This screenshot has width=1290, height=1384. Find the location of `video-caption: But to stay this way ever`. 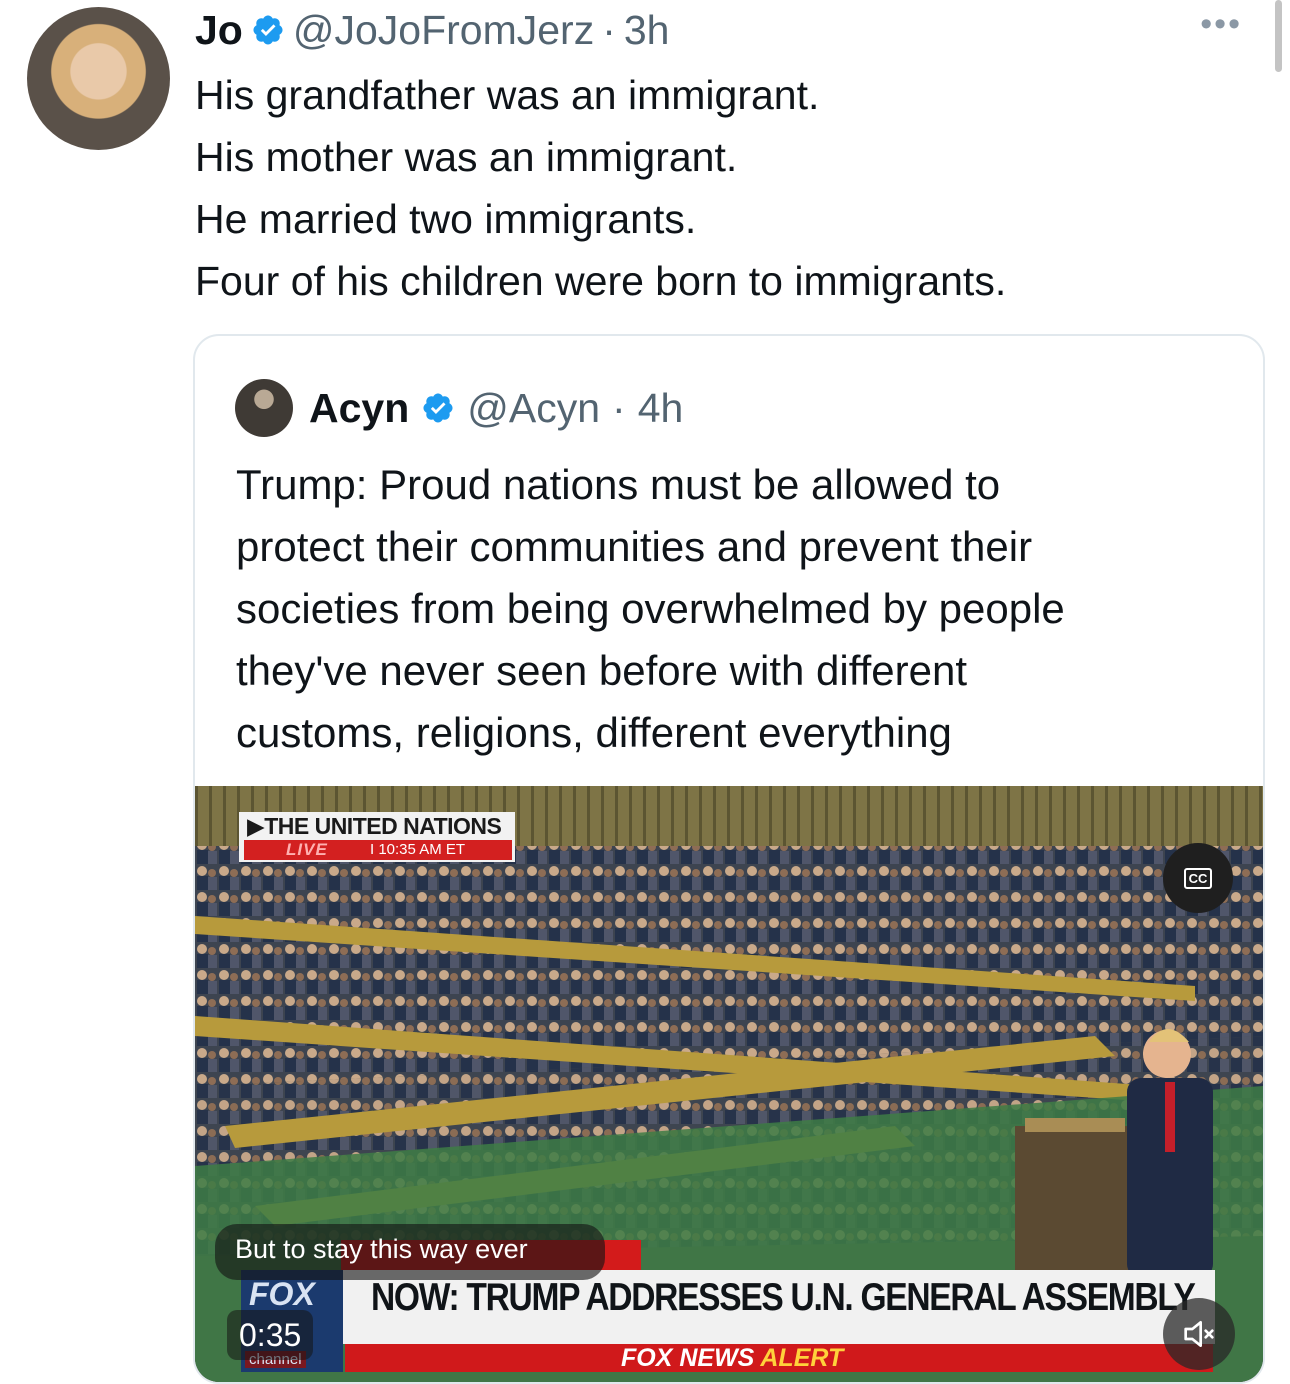

video-caption: But to stay this way ever is located at coordinates (410, 1252).